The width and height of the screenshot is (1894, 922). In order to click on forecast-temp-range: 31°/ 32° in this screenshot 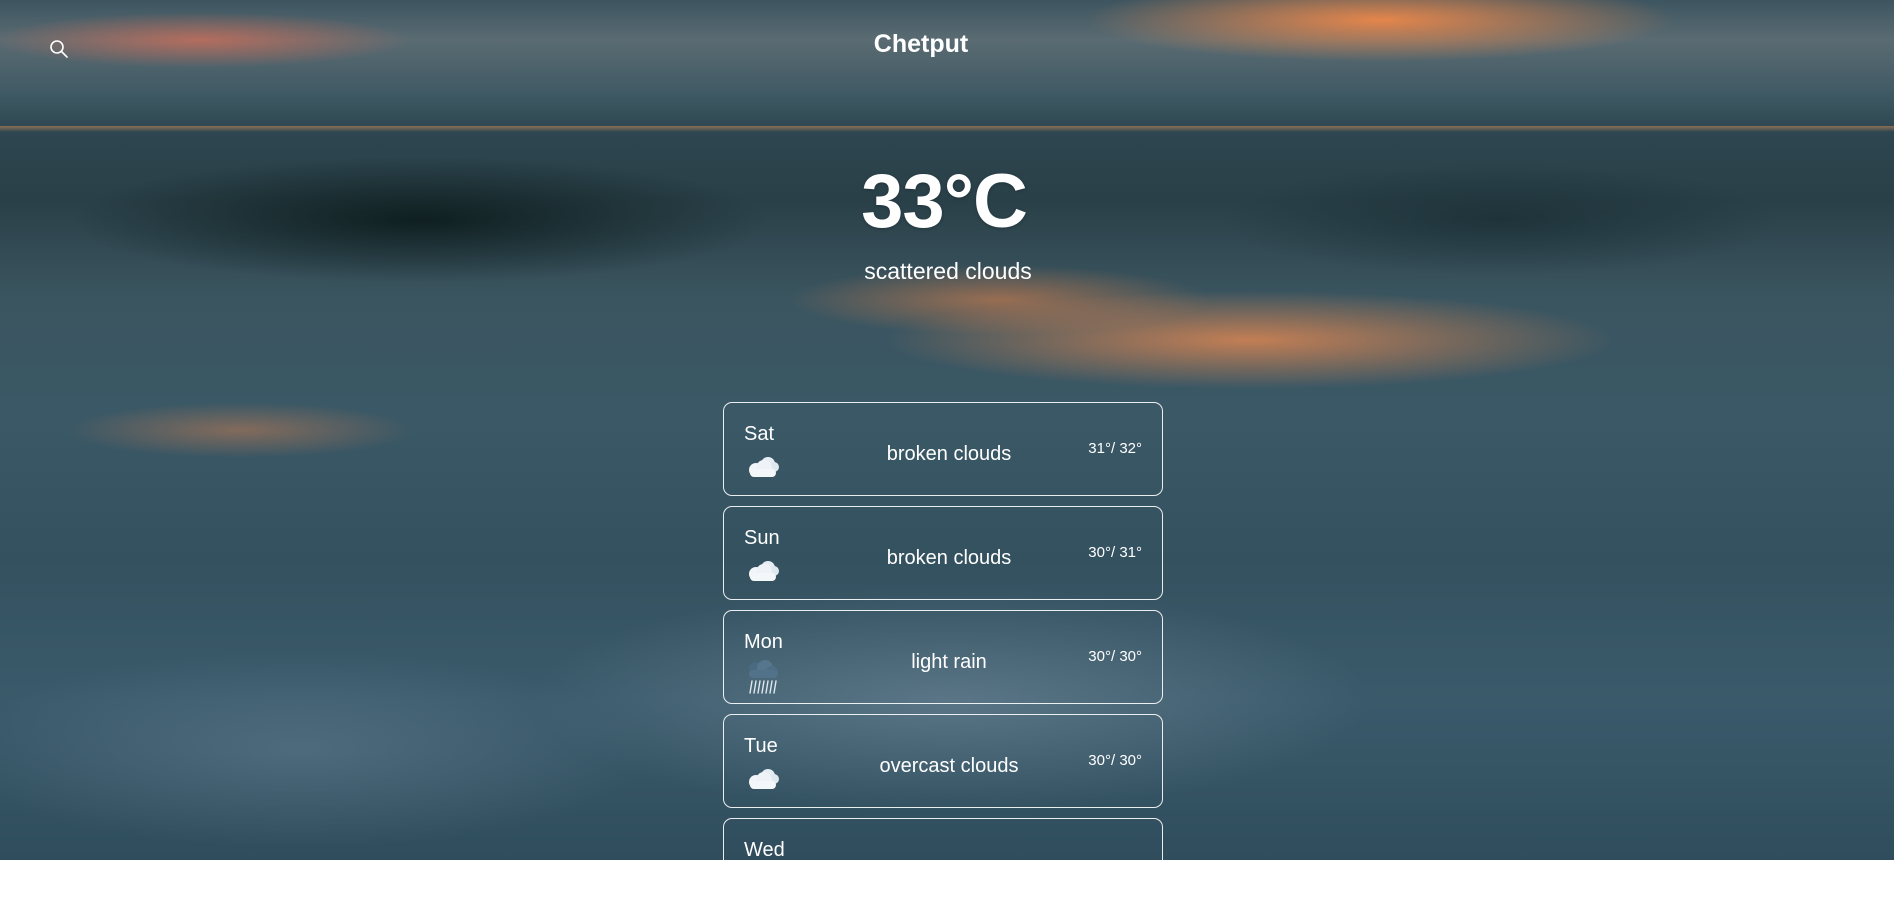, I will do `click(1115, 448)`.